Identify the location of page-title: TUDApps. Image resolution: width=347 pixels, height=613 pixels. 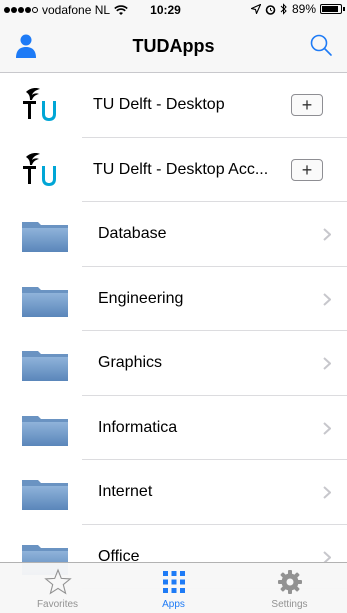
(173, 46).